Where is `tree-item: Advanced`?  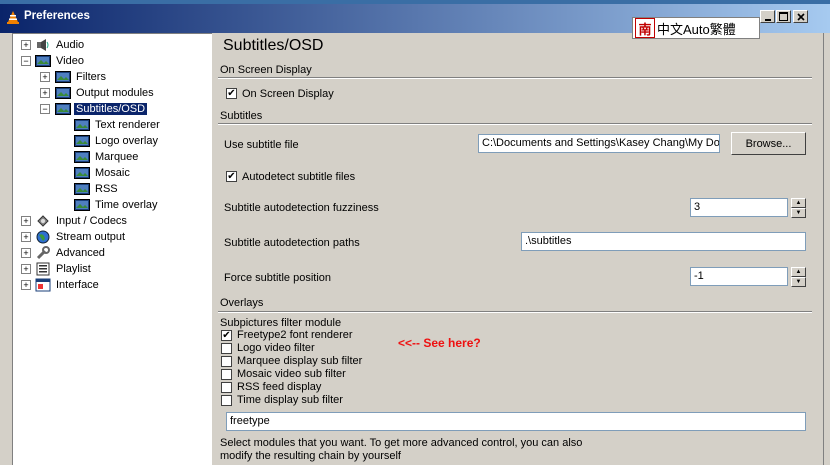
tree-item: Advanced is located at coordinates (71, 252).